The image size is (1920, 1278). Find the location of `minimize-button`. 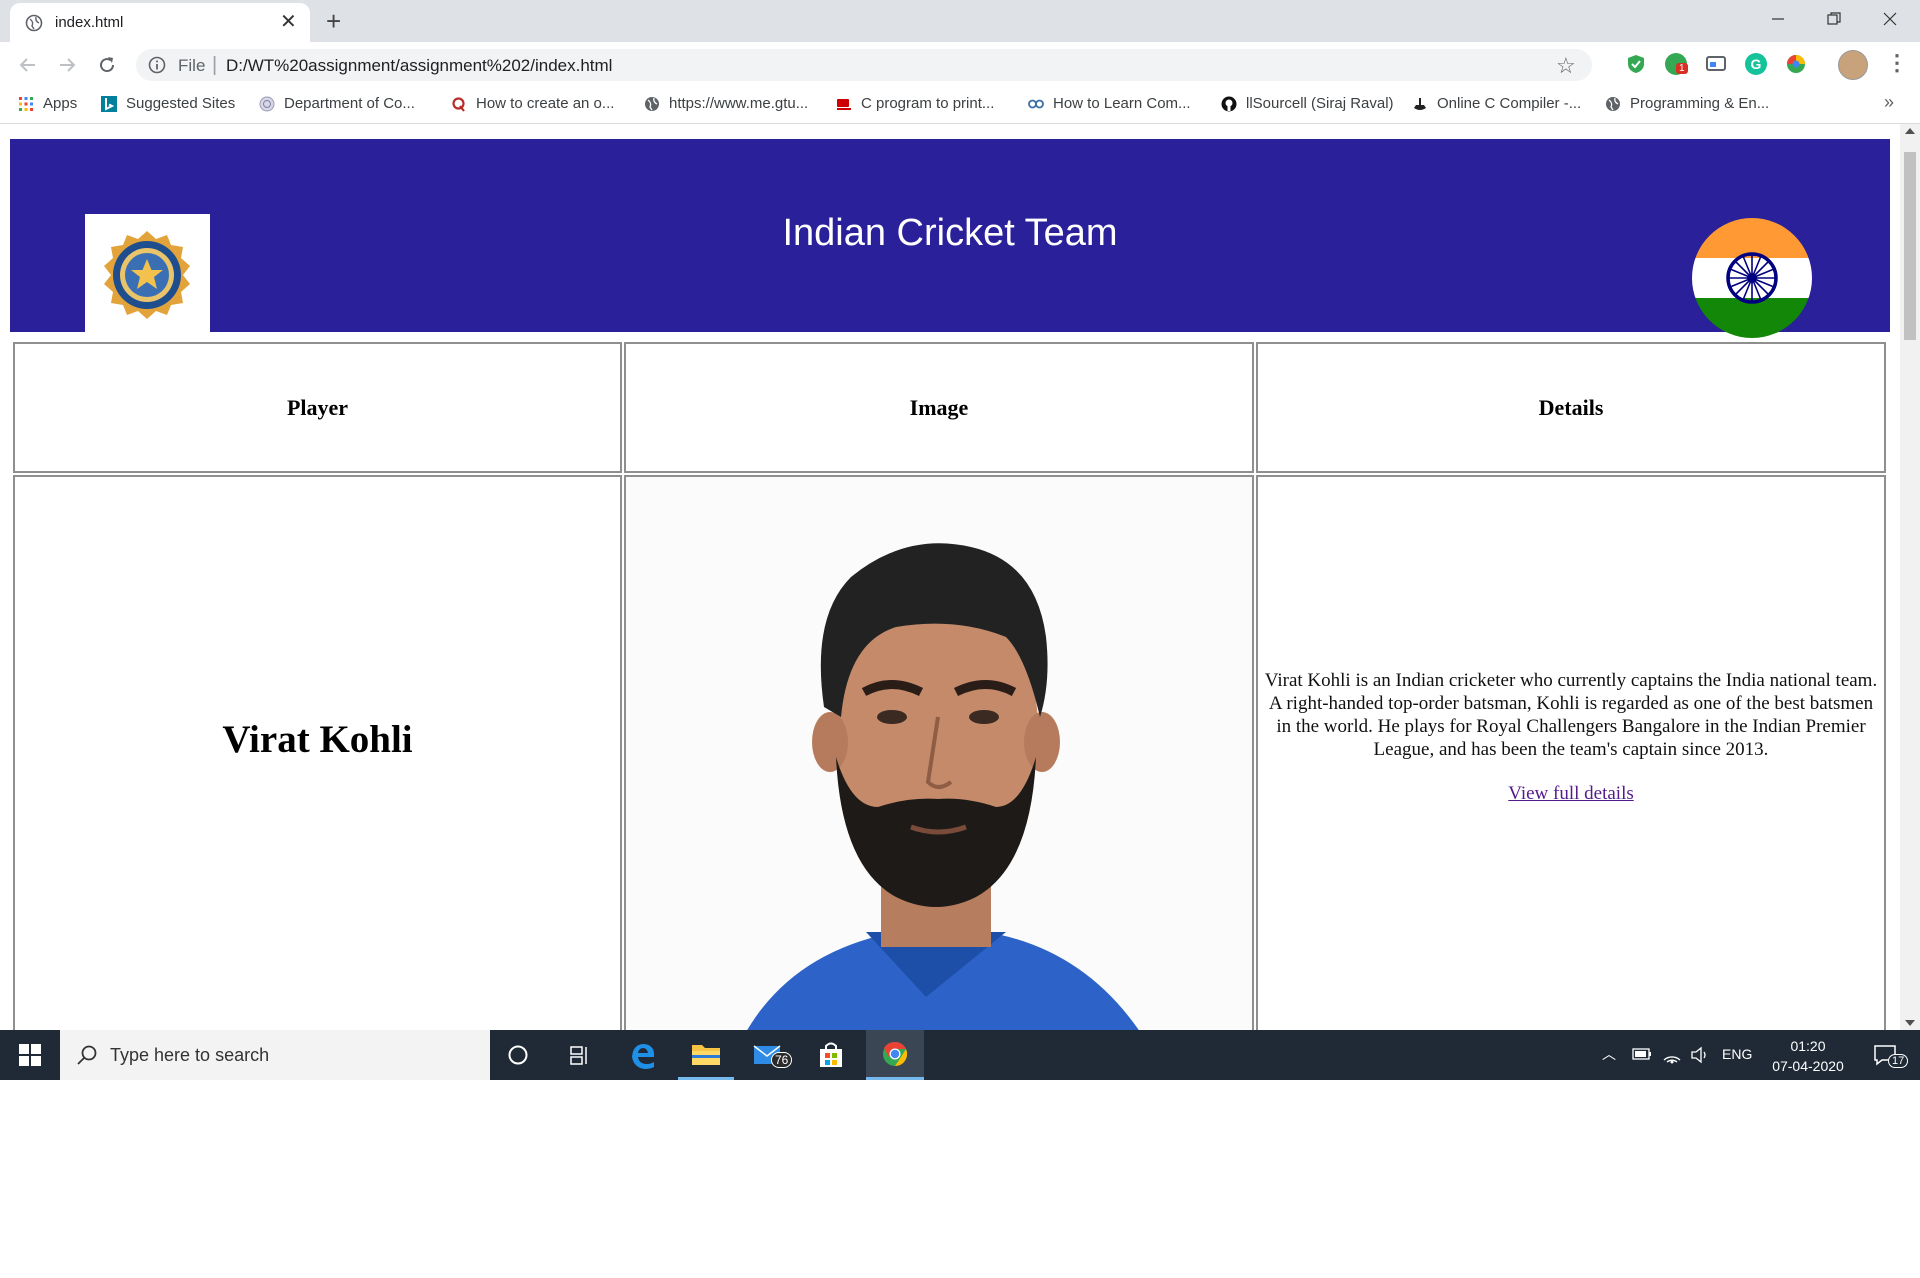

minimize-button is located at coordinates (1778, 19).